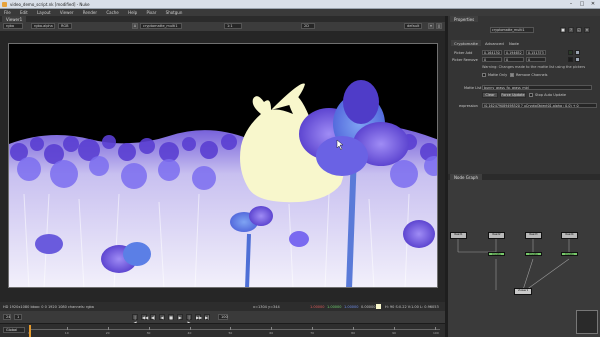  What do you see at coordinates (512, 75) in the screenshot?
I see `remove-channels-checkbox` at bounding box center [512, 75].